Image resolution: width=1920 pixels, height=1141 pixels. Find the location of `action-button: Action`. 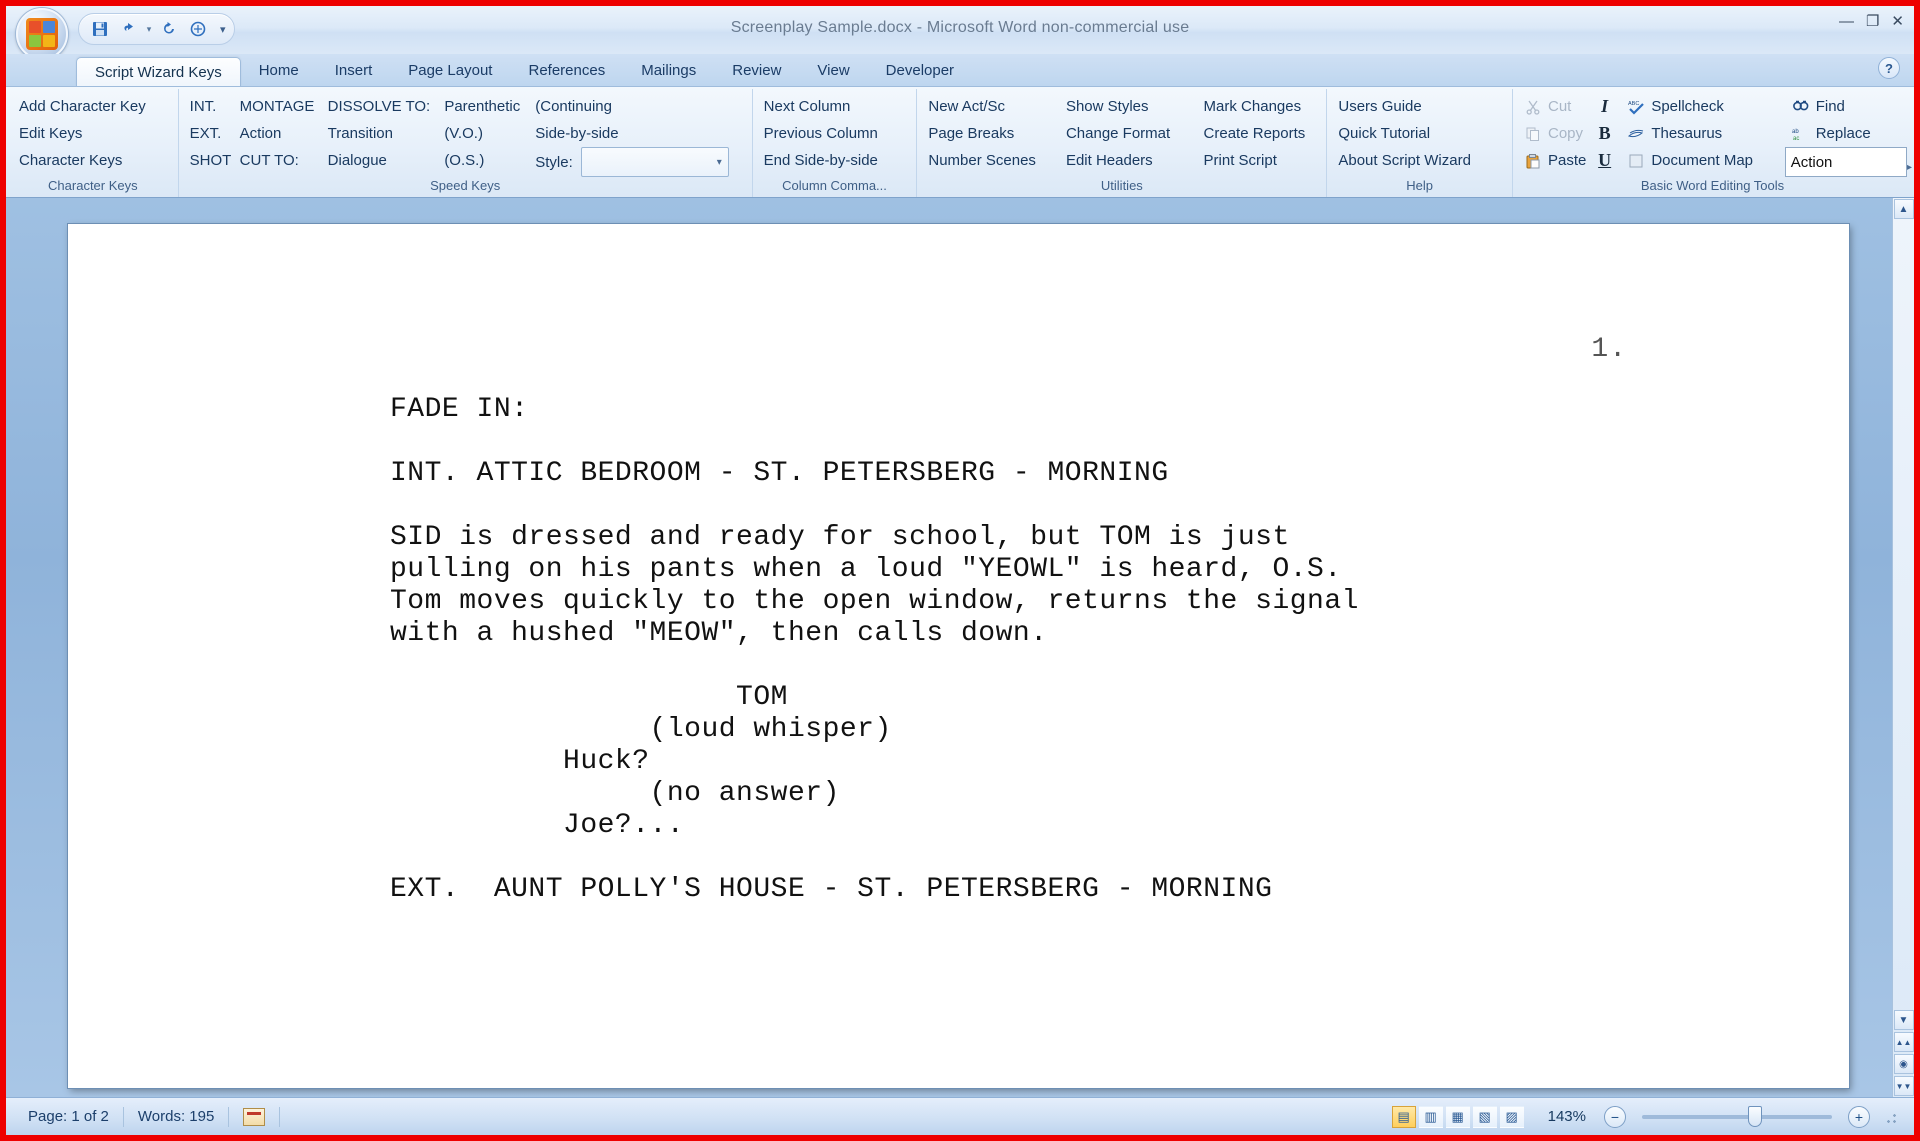

action-button: Action is located at coordinates (277, 133).